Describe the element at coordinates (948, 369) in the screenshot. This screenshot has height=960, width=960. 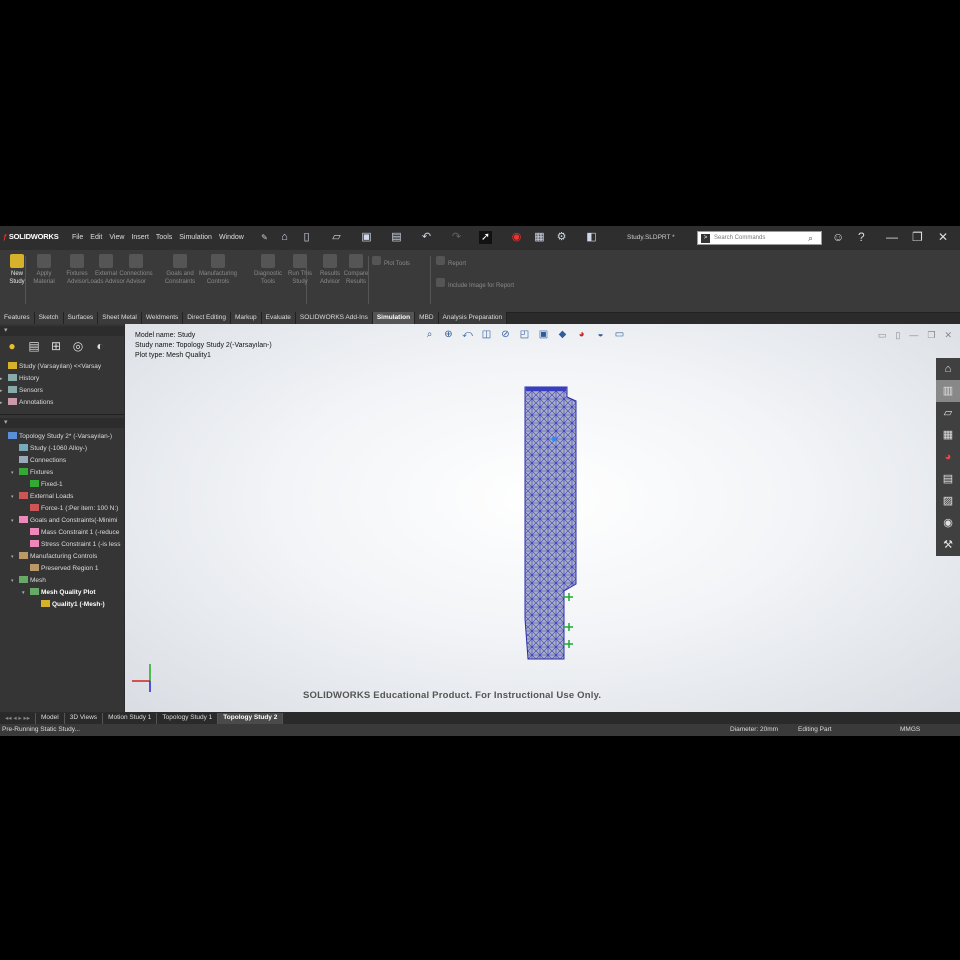
I see `resources-home-icon: ⌂` at that location.